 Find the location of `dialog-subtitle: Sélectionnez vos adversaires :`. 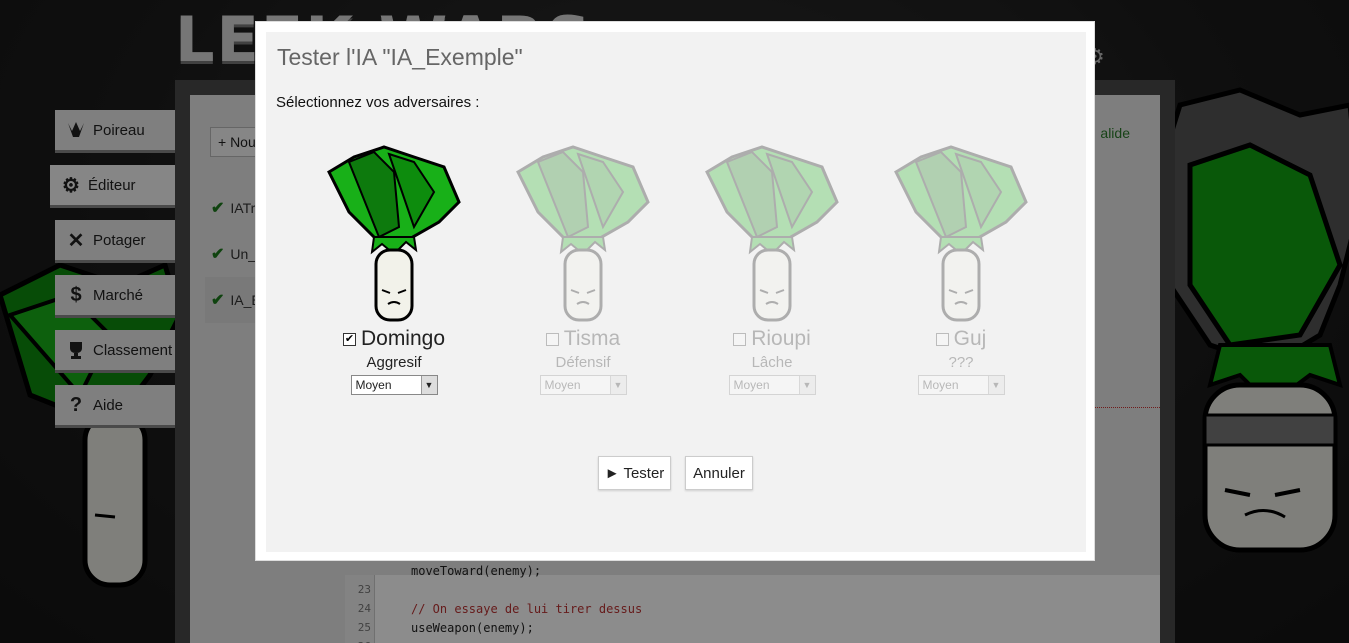

dialog-subtitle: Sélectionnez vos adversaires : is located at coordinates (378, 102).